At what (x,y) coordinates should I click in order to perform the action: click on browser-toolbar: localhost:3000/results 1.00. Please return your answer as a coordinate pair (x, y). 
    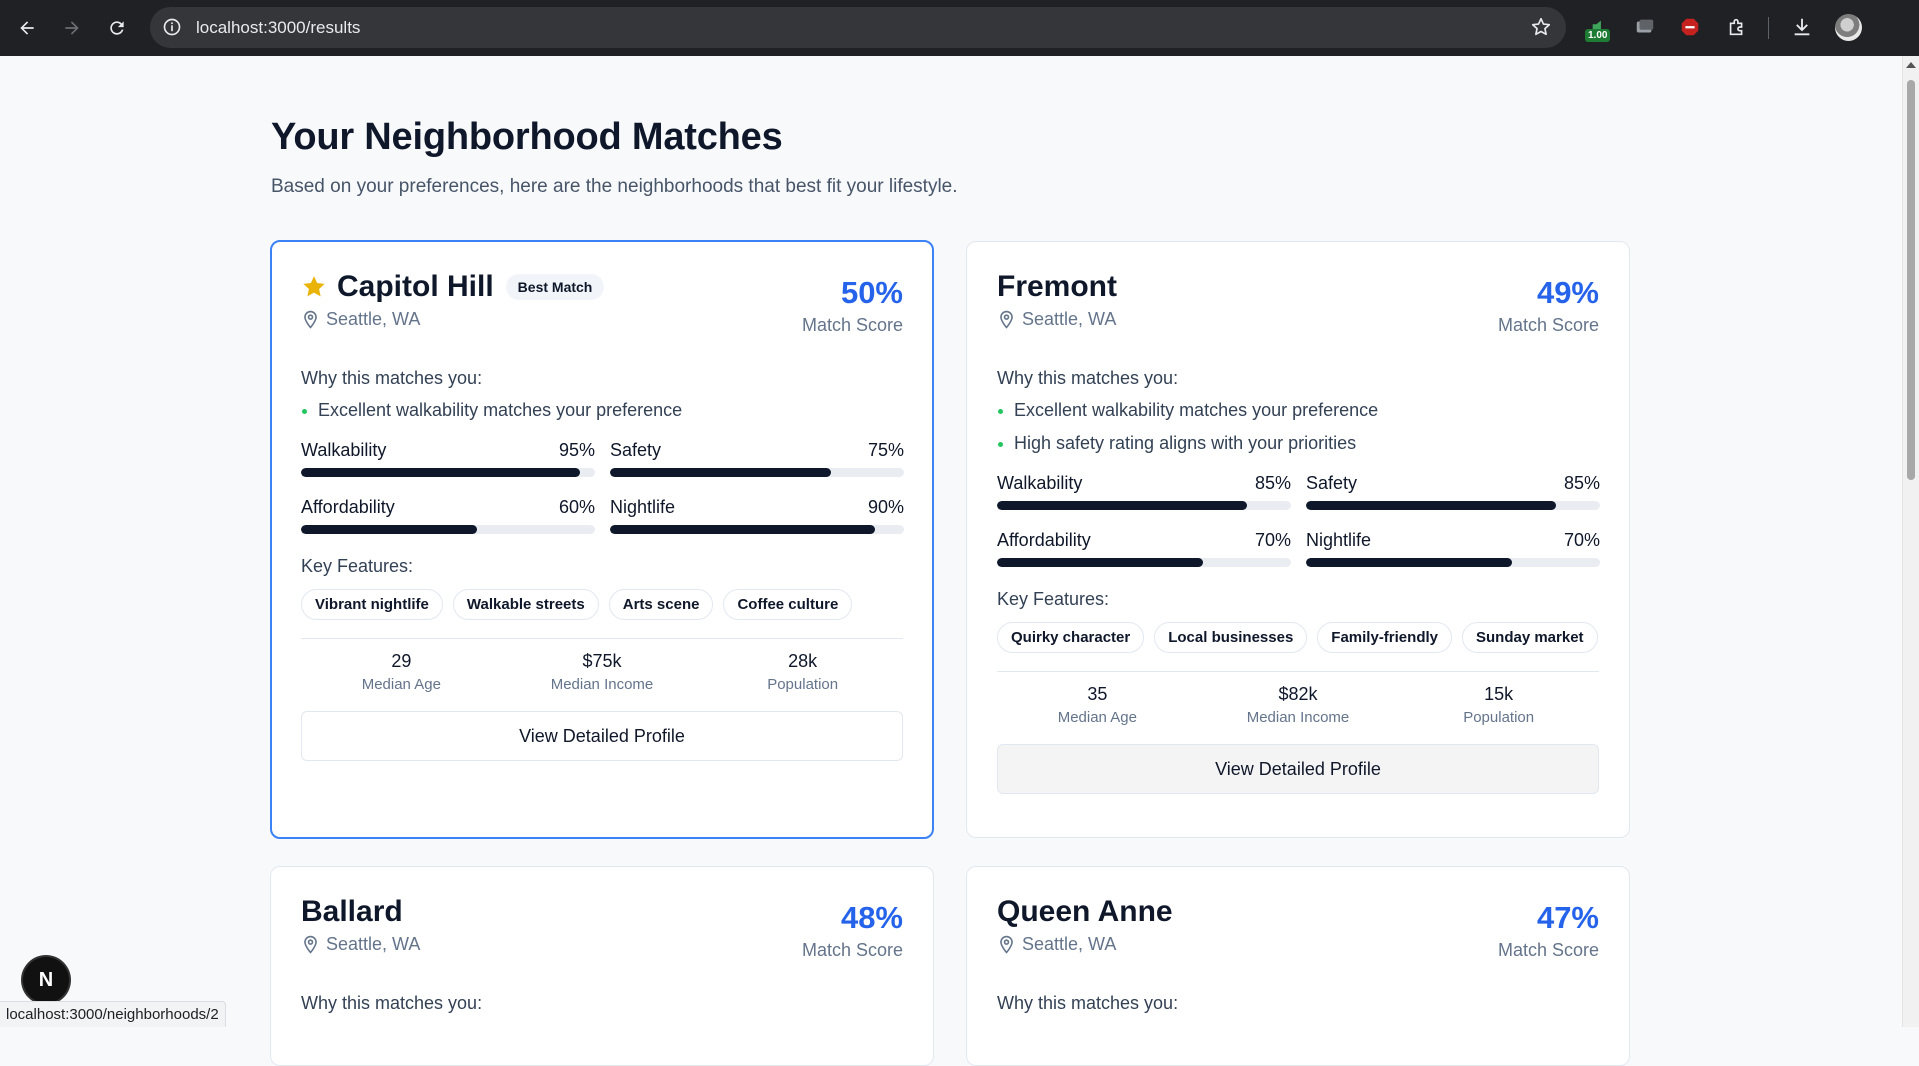
    Looking at the image, I should click on (959, 28).